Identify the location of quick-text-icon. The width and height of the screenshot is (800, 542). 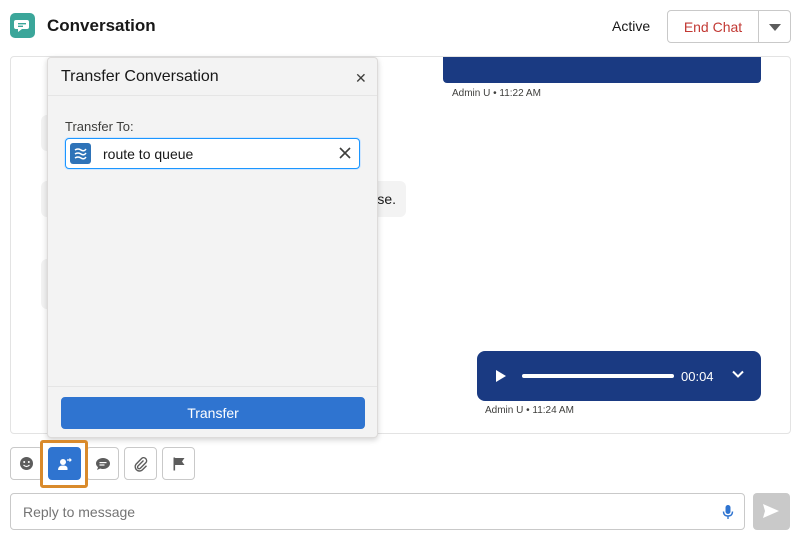
(103, 464).